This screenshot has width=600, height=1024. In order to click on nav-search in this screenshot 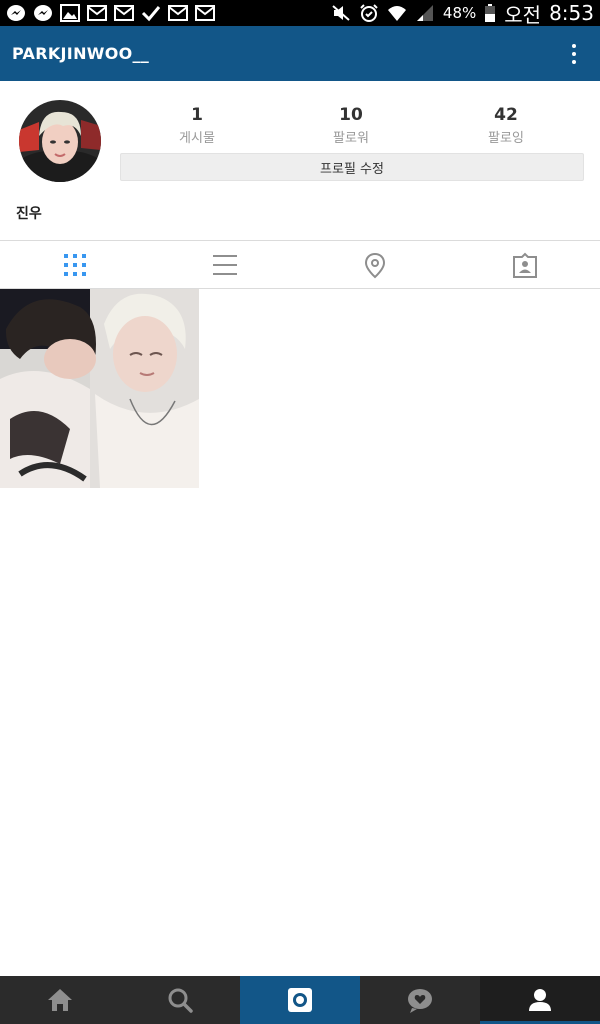, I will do `click(180, 1000)`.